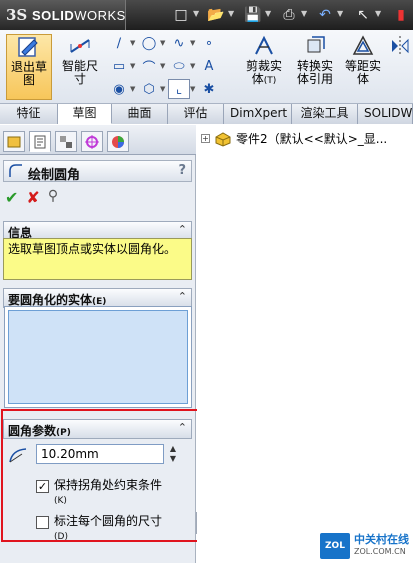 The height and width of the screenshot is (563, 413). Describe the element at coordinates (134, 89) in the screenshot. I see `slot-dropdown-icon: ▼` at that location.